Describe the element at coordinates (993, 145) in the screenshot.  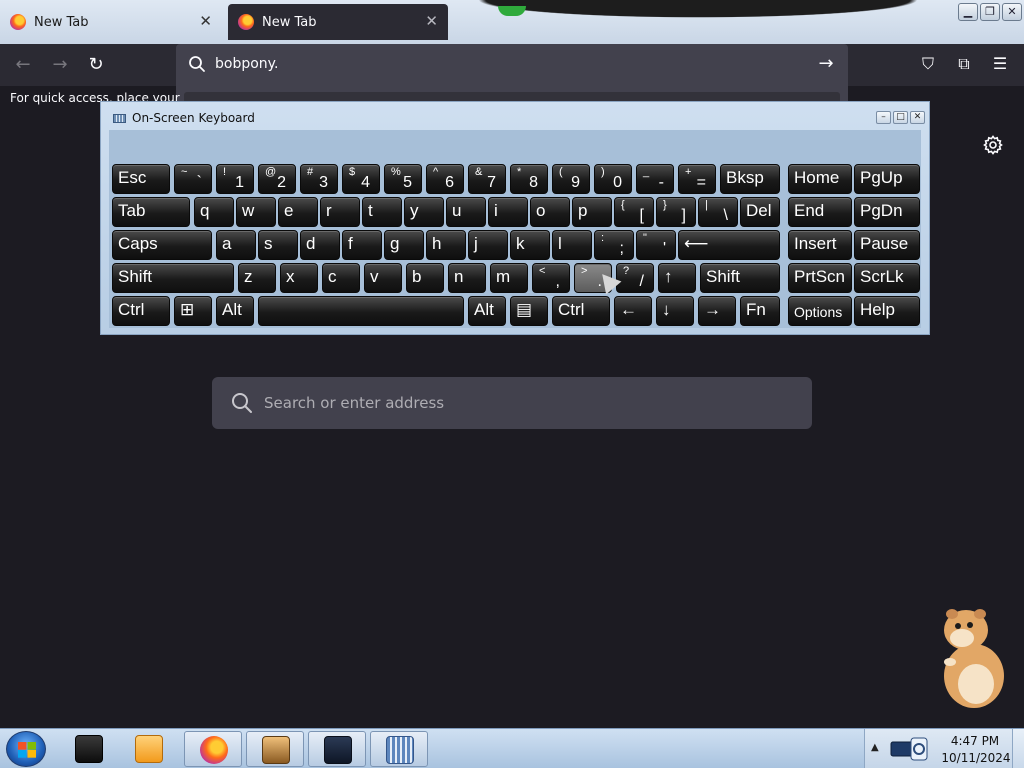
I see `gear-icon` at that location.